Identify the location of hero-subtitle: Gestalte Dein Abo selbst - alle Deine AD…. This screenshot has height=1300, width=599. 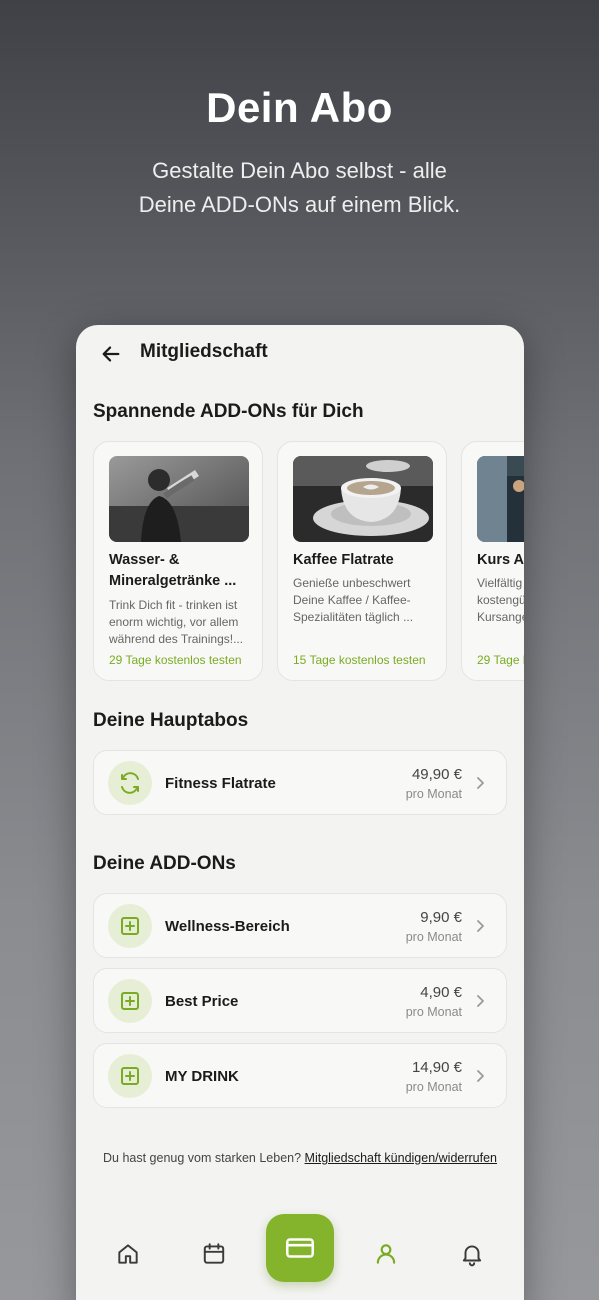
(299, 188).